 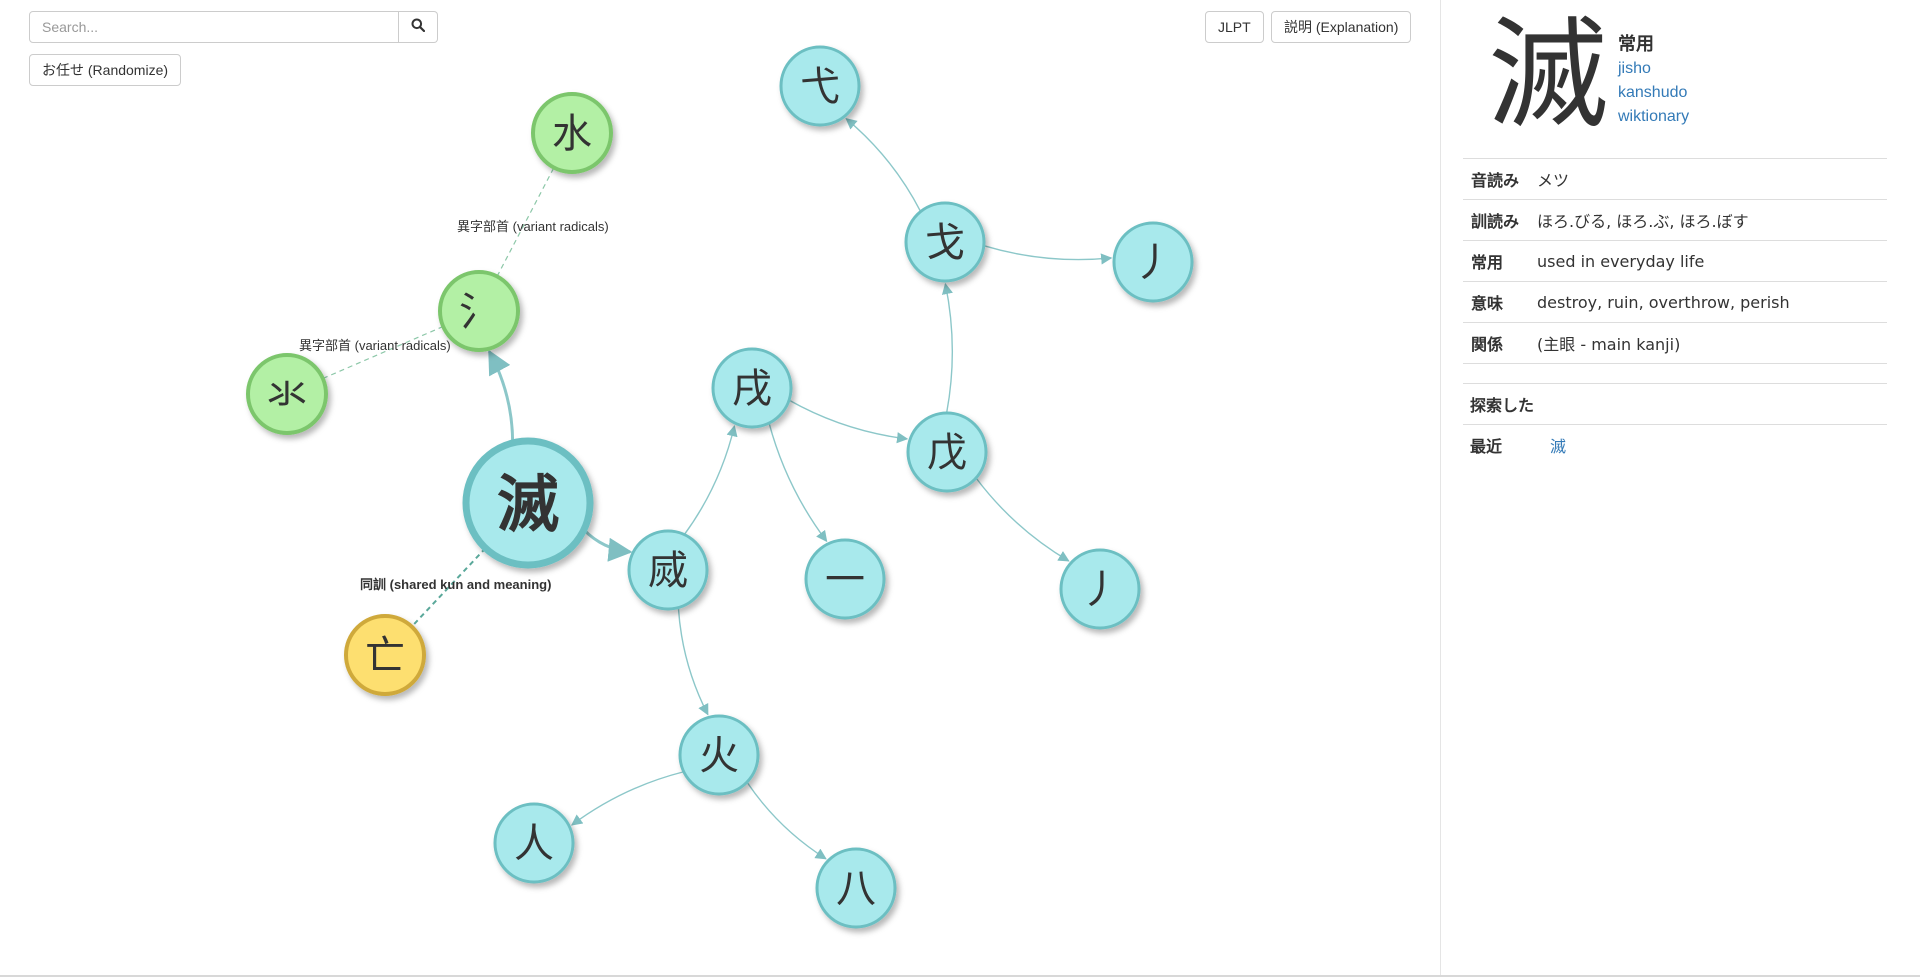 I want to click on recent-kanji-link: 滅, so click(x=1558, y=446).